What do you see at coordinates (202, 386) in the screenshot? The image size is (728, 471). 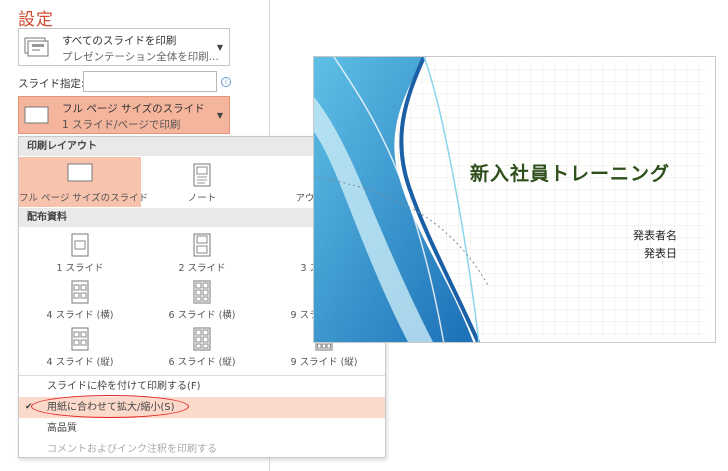 I see `frame-slides-option: スライドに枠を付けて印刷する(F)` at bounding box center [202, 386].